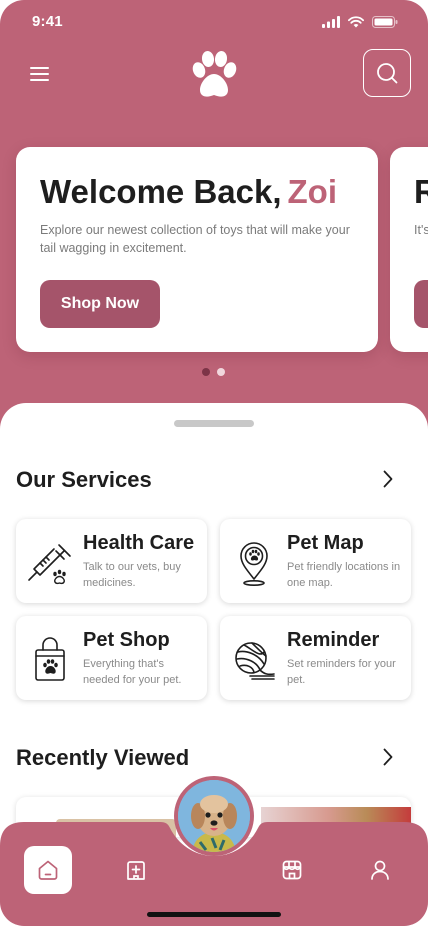 The height and width of the screenshot is (926, 428). I want to click on map-pin-paw-icon, so click(254, 564).